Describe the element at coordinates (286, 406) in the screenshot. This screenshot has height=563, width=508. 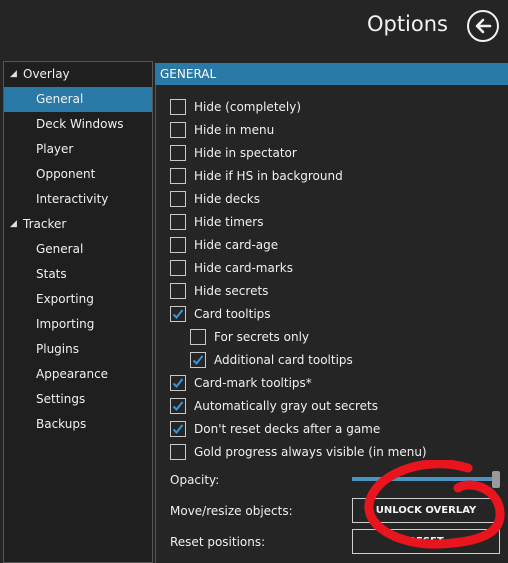
I see `checkbox-label: Automatically gray out secrets` at that location.